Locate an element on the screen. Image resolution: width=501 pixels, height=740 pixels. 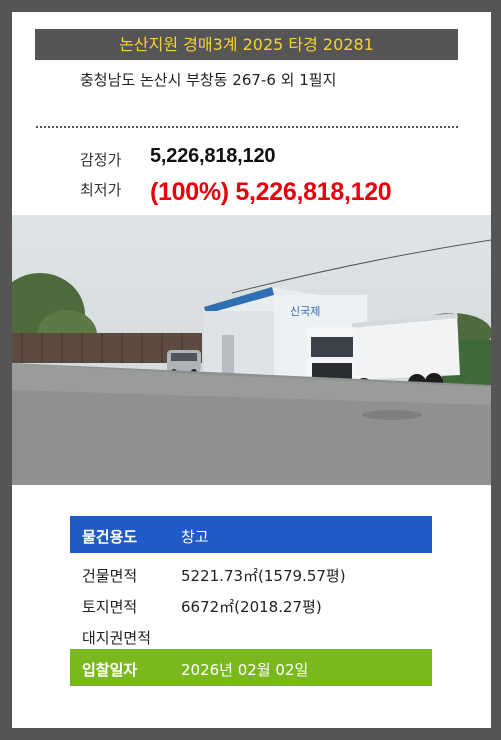
bid-date-label: 입찰일자 is located at coordinates (110, 670).